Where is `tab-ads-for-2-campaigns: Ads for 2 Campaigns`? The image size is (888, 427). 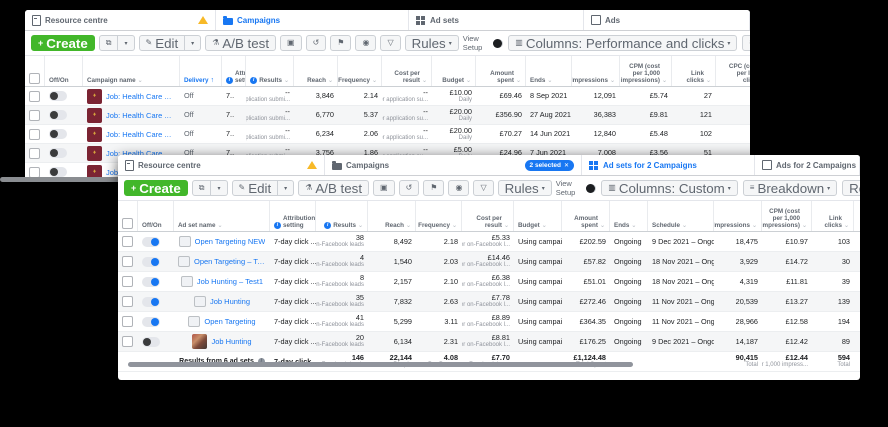 tab-ads-for-2-campaigns: Ads for 2 Campaigns is located at coordinates (807, 165).